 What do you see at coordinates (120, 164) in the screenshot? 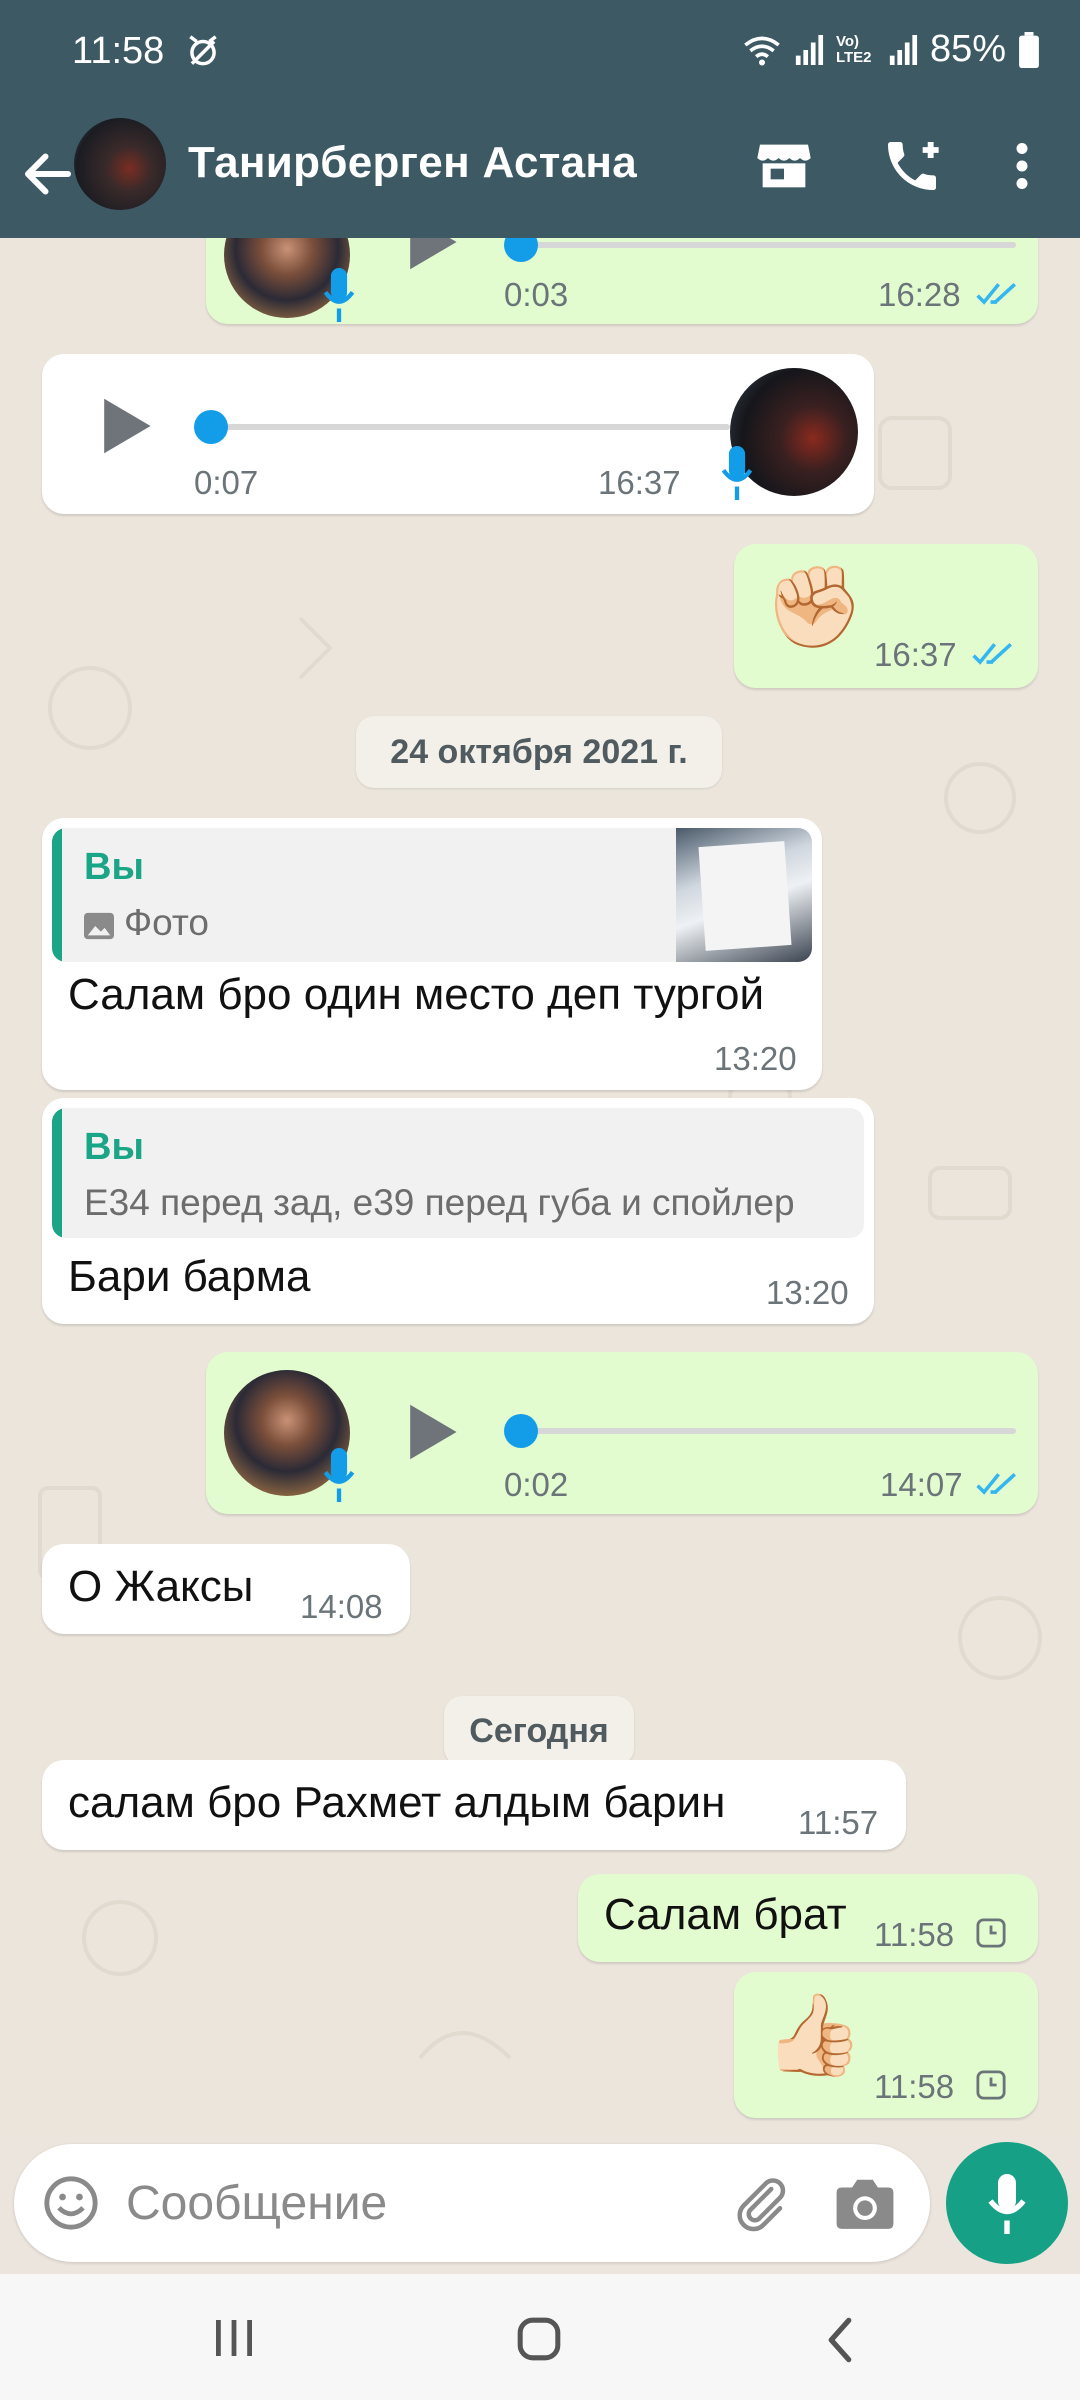
I see `contact-avatar` at bounding box center [120, 164].